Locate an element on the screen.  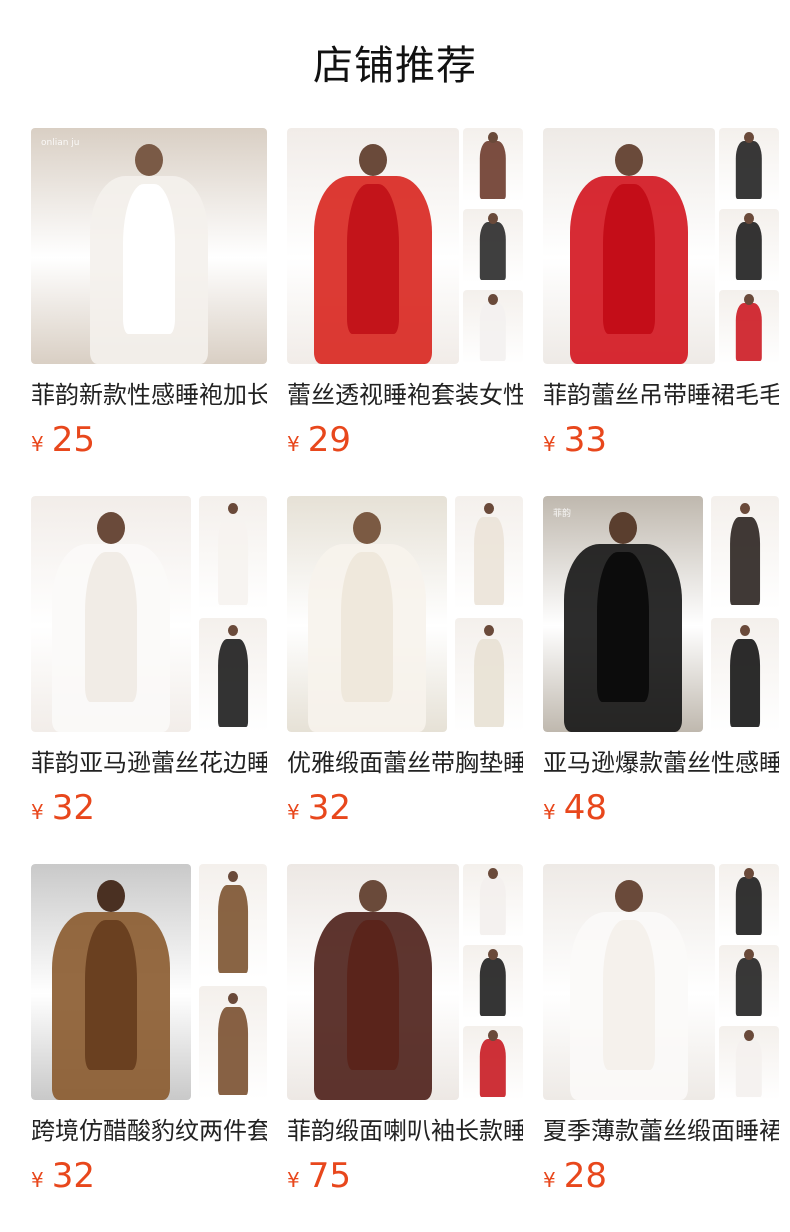
product-card: 跨境仿醋酸豹纹两件套睡 ¥32 is located at coordinates (149, 1032).